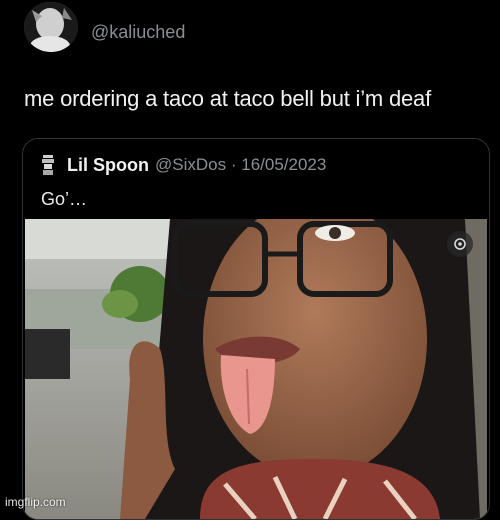 The image size is (500, 520). Describe the element at coordinates (35, 502) in the screenshot. I see `watermark: imgflip.com` at that location.